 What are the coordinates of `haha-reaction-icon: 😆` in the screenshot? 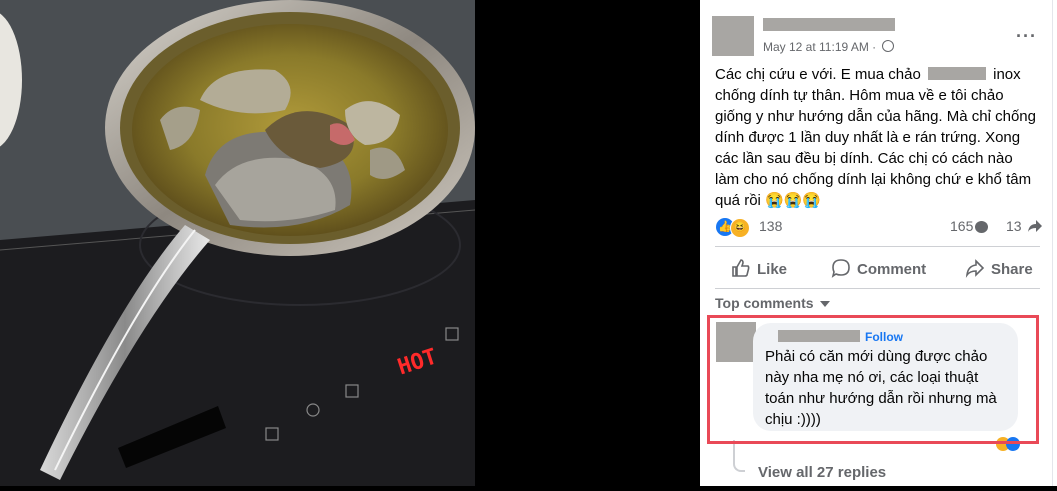 It's located at (740, 228).